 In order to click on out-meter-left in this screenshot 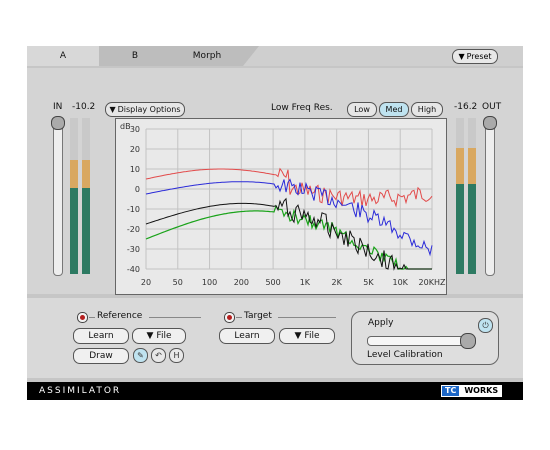, I will do `click(460, 196)`.